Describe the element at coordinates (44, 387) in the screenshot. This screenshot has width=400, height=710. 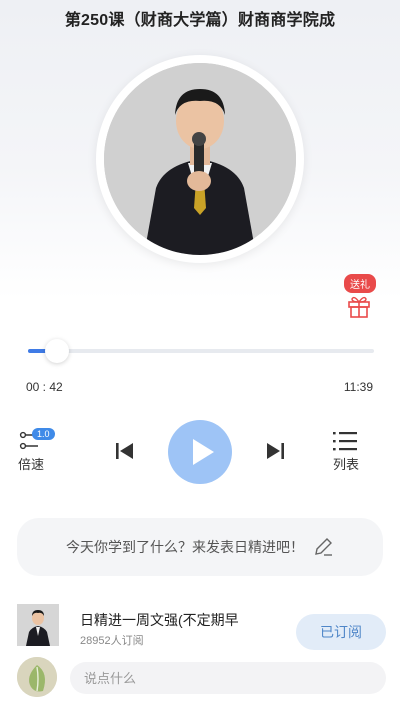
I see `current-time: 00 : 42` at that location.